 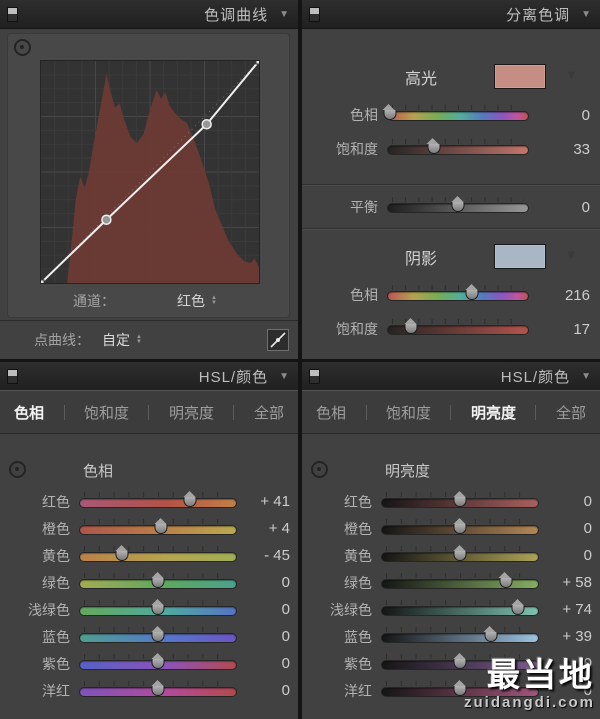 What do you see at coordinates (191, 301) in the screenshot?
I see `channel-select: 红色` at bounding box center [191, 301].